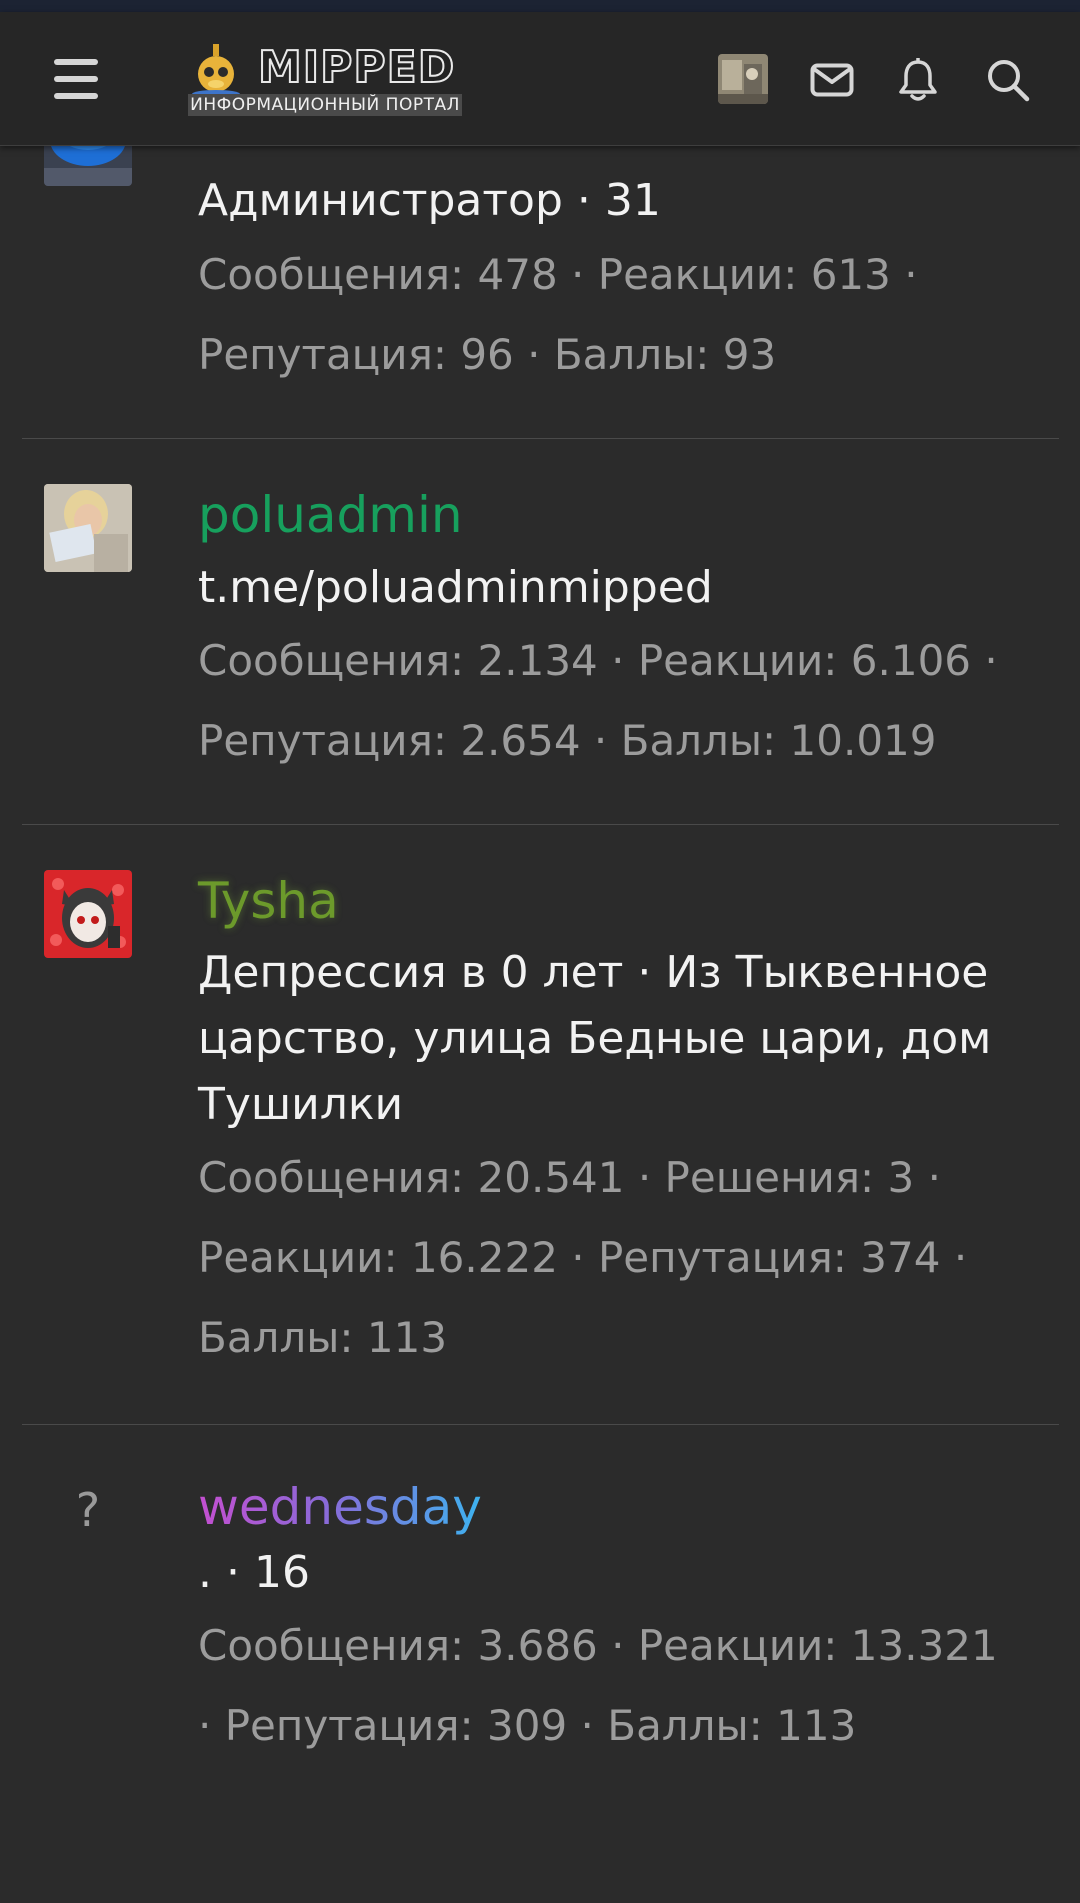  What do you see at coordinates (330, 515) in the screenshot?
I see `member-username: poluadmin` at bounding box center [330, 515].